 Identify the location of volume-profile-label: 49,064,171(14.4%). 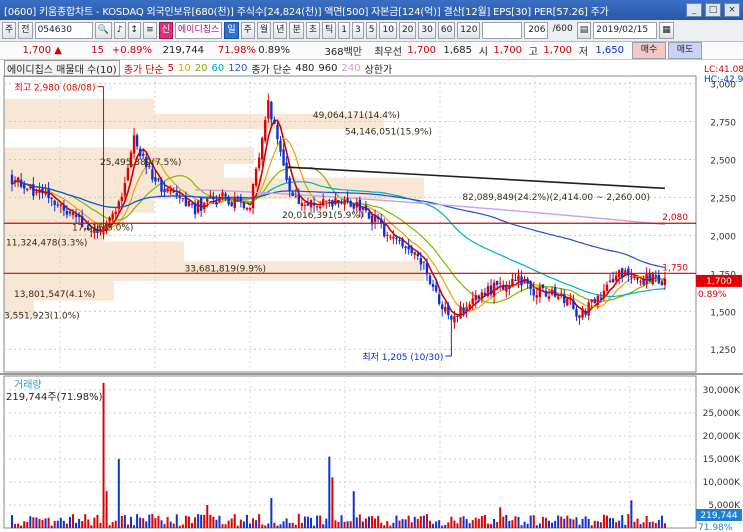
(356, 116).